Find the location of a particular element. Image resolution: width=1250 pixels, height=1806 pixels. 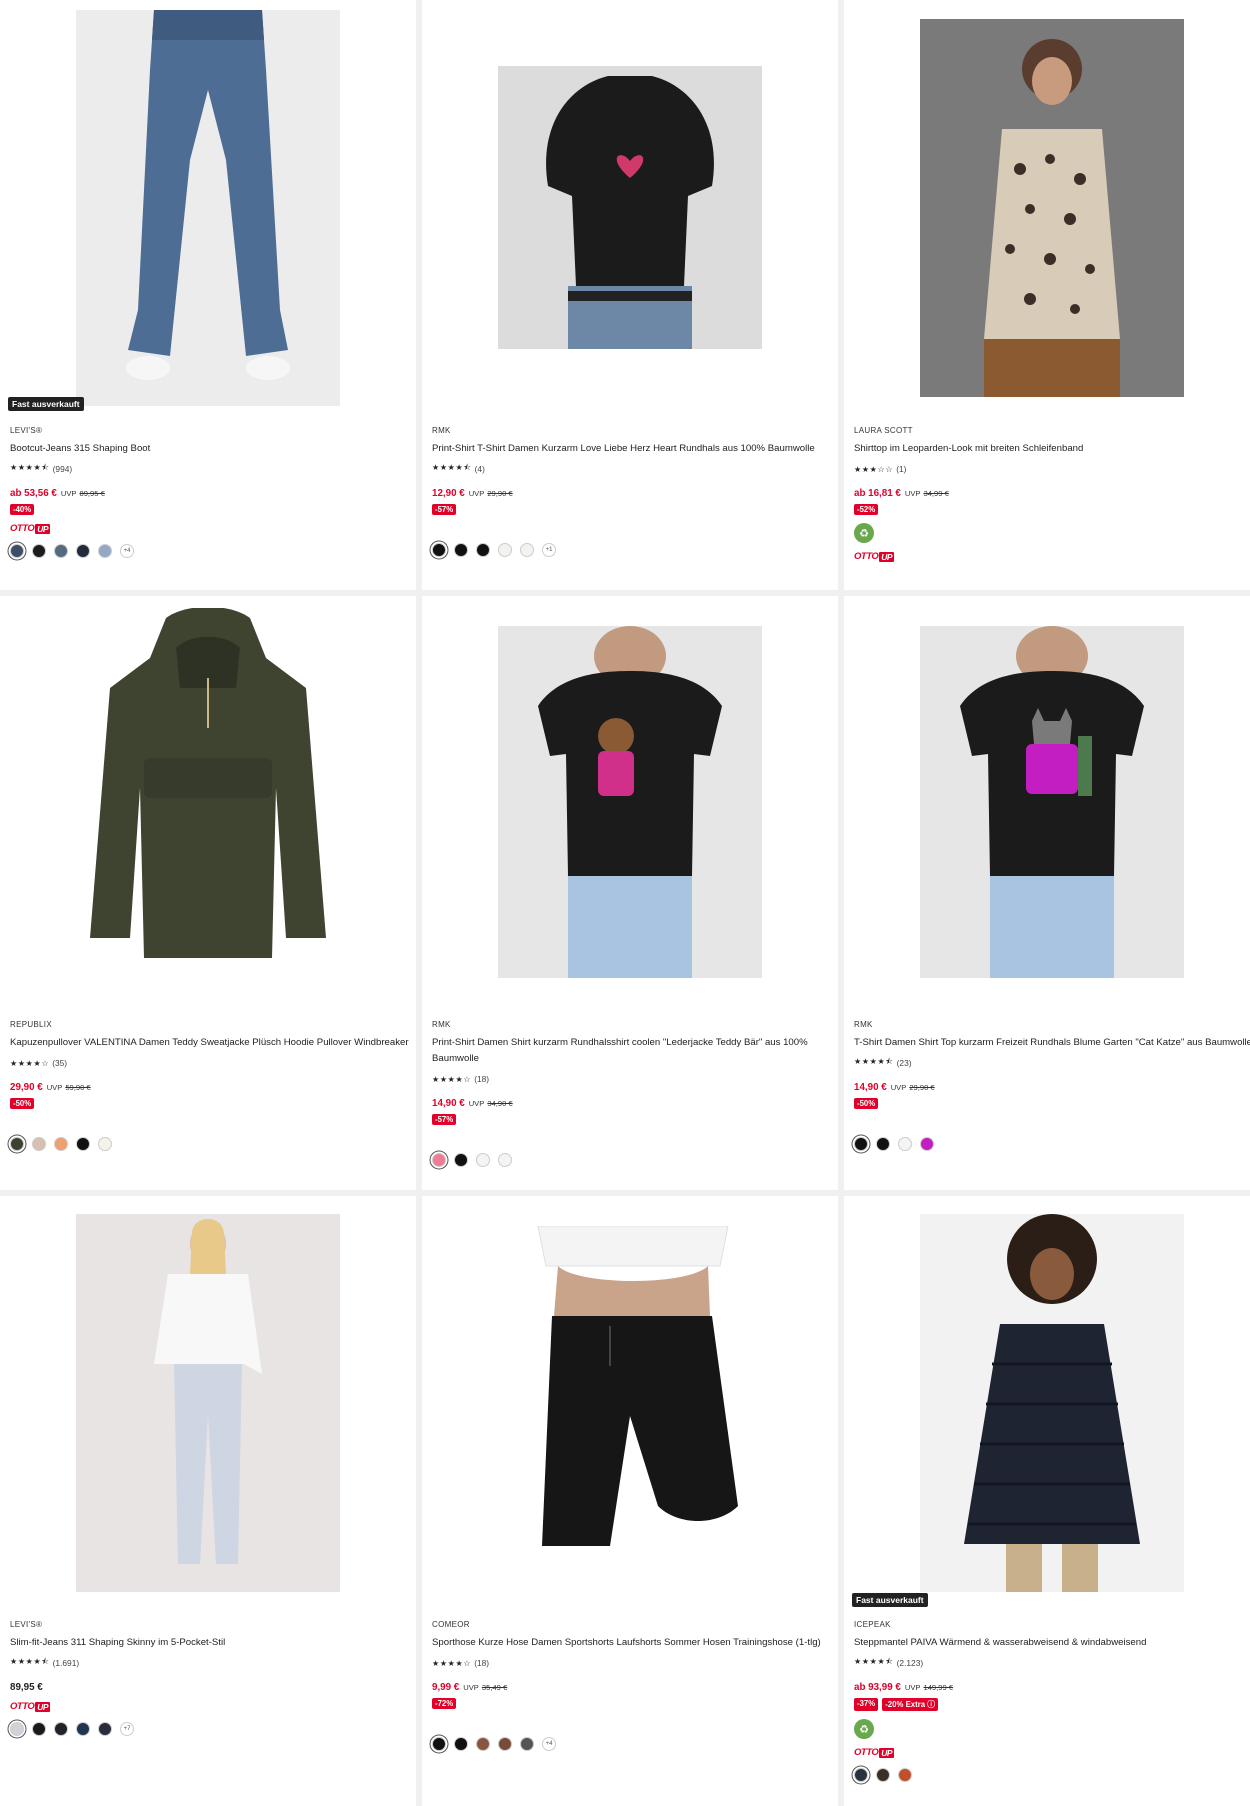

otto-up-logo: OTTO UP is located at coordinates (1050, 1752).